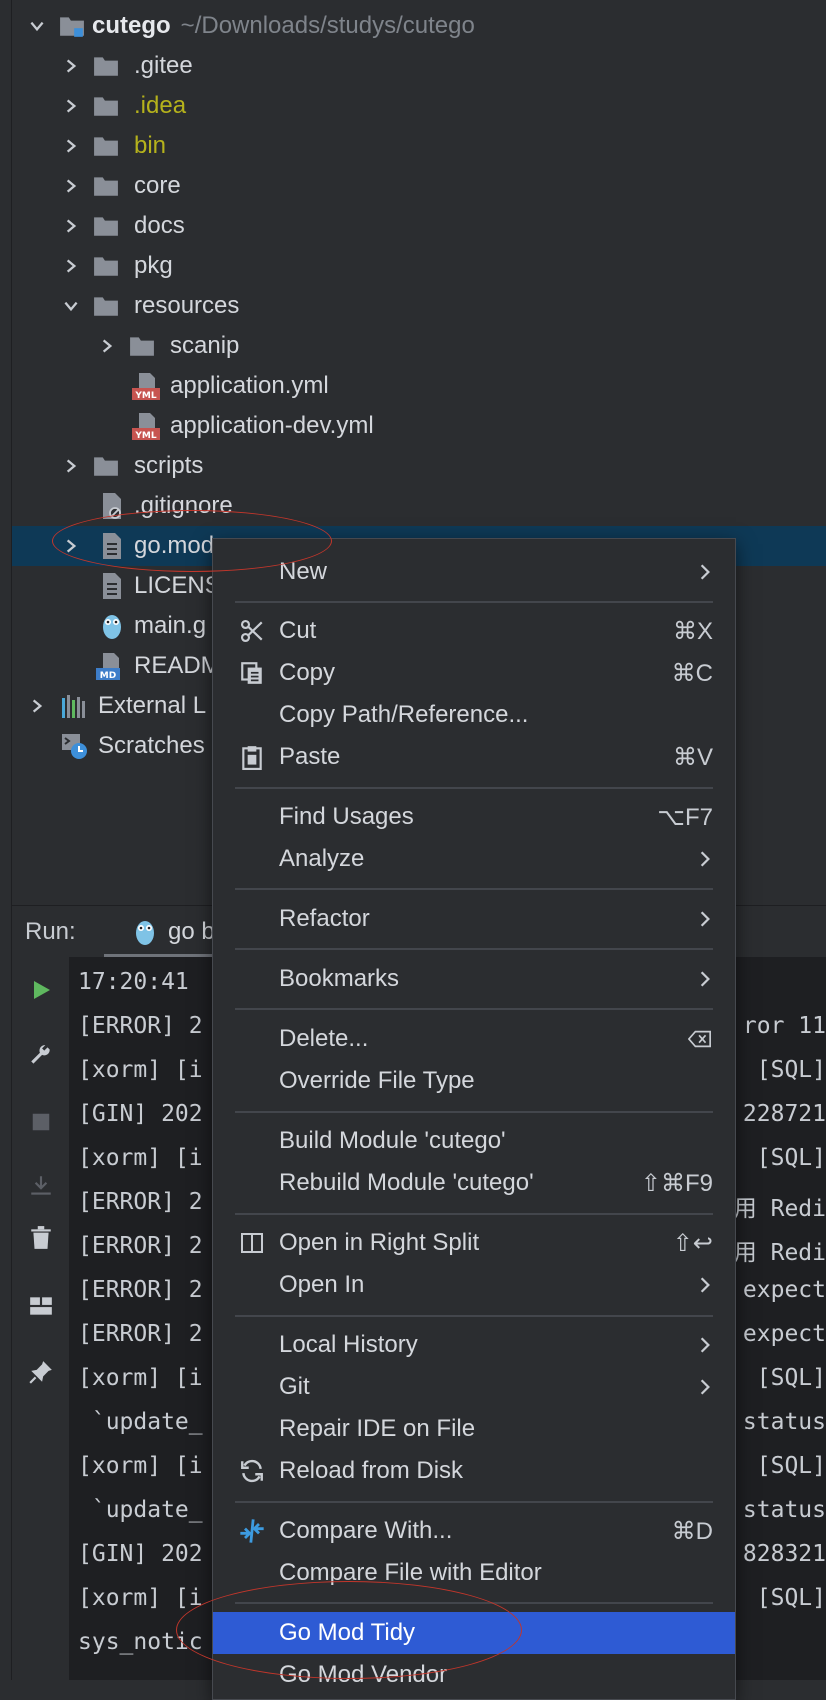 This screenshot has height=1700, width=826. What do you see at coordinates (419, 346) in the screenshot?
I see `tree-item-scanip: scanip` at bounding box center [419, 346].